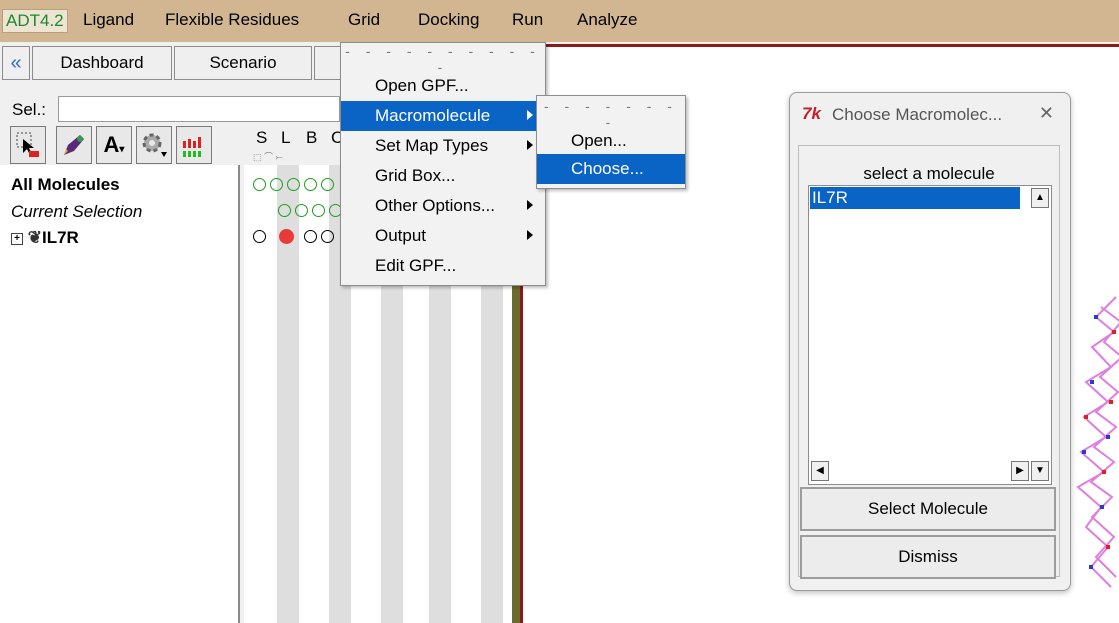 Image resolution: width=1119 pixels, height=623 pixels. Describe the element at coordinates (820, 471) in the screenshot. I see `scroll-left-button: ◀` at that location.